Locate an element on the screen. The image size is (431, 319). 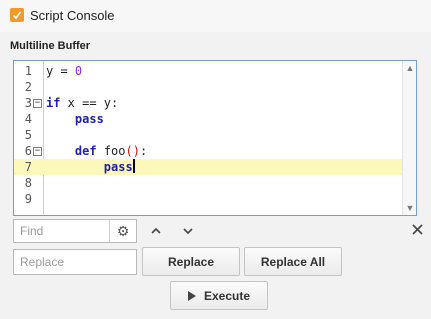
close-find-icon is located at coordinates (417, 231).